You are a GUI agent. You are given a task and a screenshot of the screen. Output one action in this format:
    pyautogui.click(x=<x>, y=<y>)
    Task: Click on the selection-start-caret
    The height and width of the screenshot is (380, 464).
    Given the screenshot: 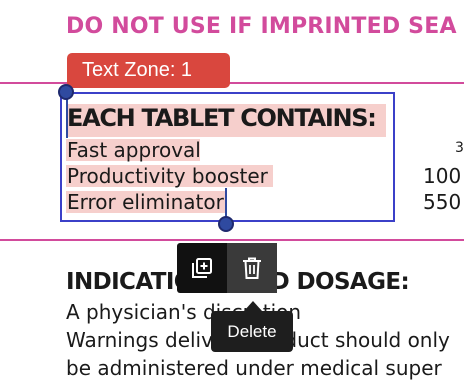 What is the action you would take?
    pyautogui.click(x=67, y=117)
    